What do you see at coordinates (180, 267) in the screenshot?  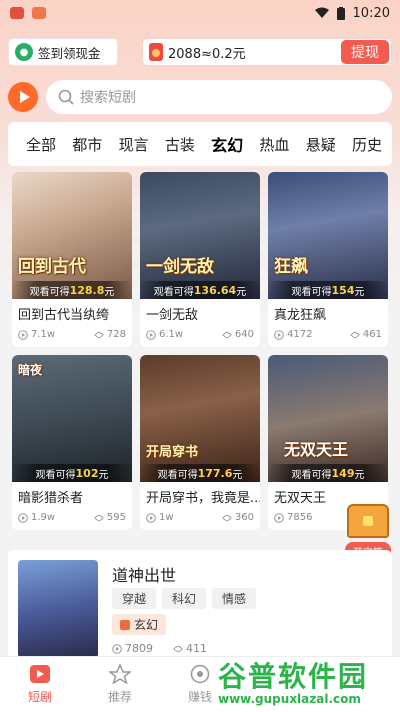 I see `poster-title: 一剑无敌` at bounding box center [180, 267].